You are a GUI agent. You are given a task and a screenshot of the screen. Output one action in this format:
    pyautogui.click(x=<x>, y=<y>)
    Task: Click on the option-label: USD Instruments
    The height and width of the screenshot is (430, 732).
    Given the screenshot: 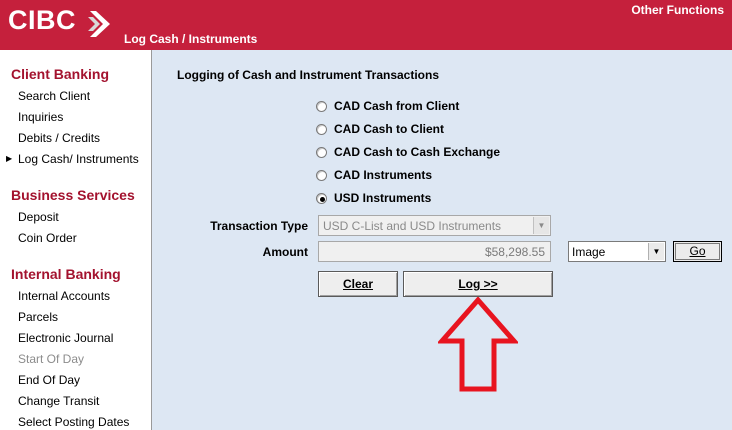 What is the action you would take?
    pyautogui.click(x=383, y=198)
    